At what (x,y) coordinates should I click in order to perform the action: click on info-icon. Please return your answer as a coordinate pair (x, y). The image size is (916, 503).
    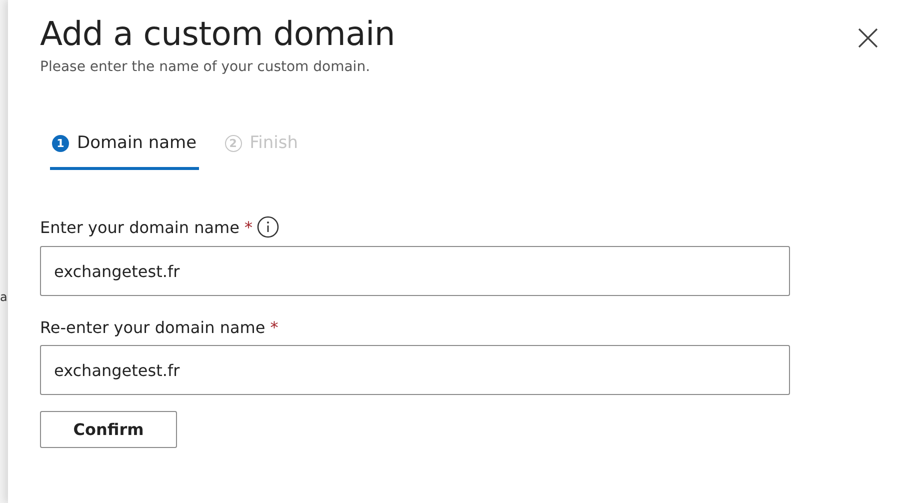
    Looking at the image, I should click on (268, 227).